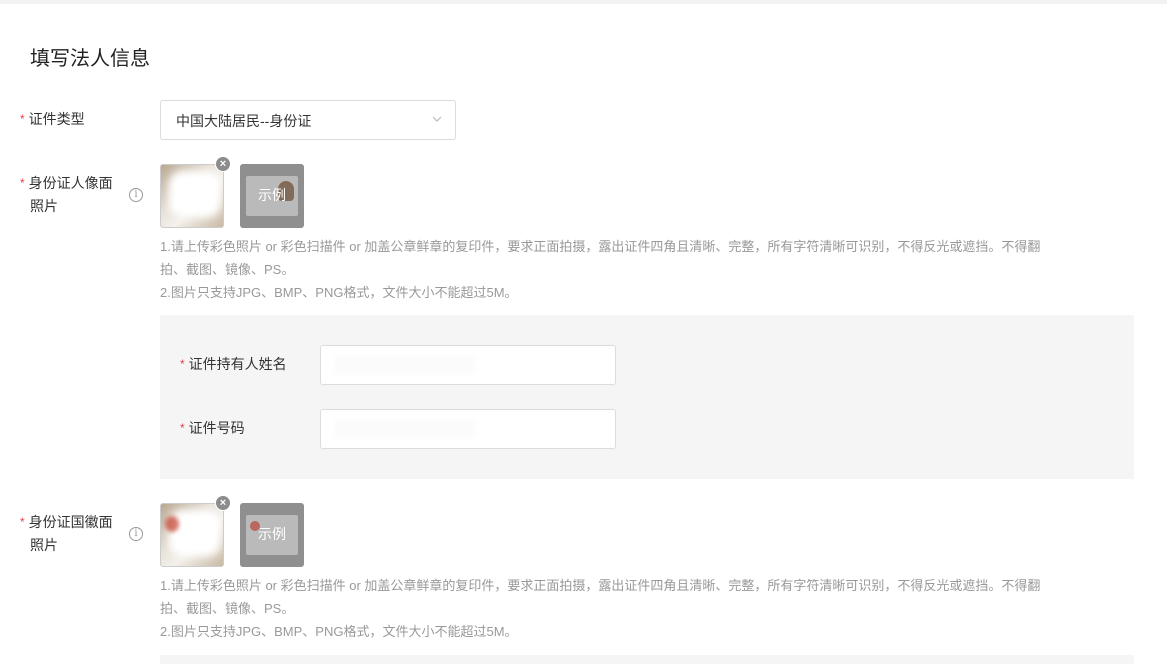  Describe the element at coordinates (244, 121) in the screenshot. I see `id-type-selected-value: 中国大陆居民--身份证` at that location.